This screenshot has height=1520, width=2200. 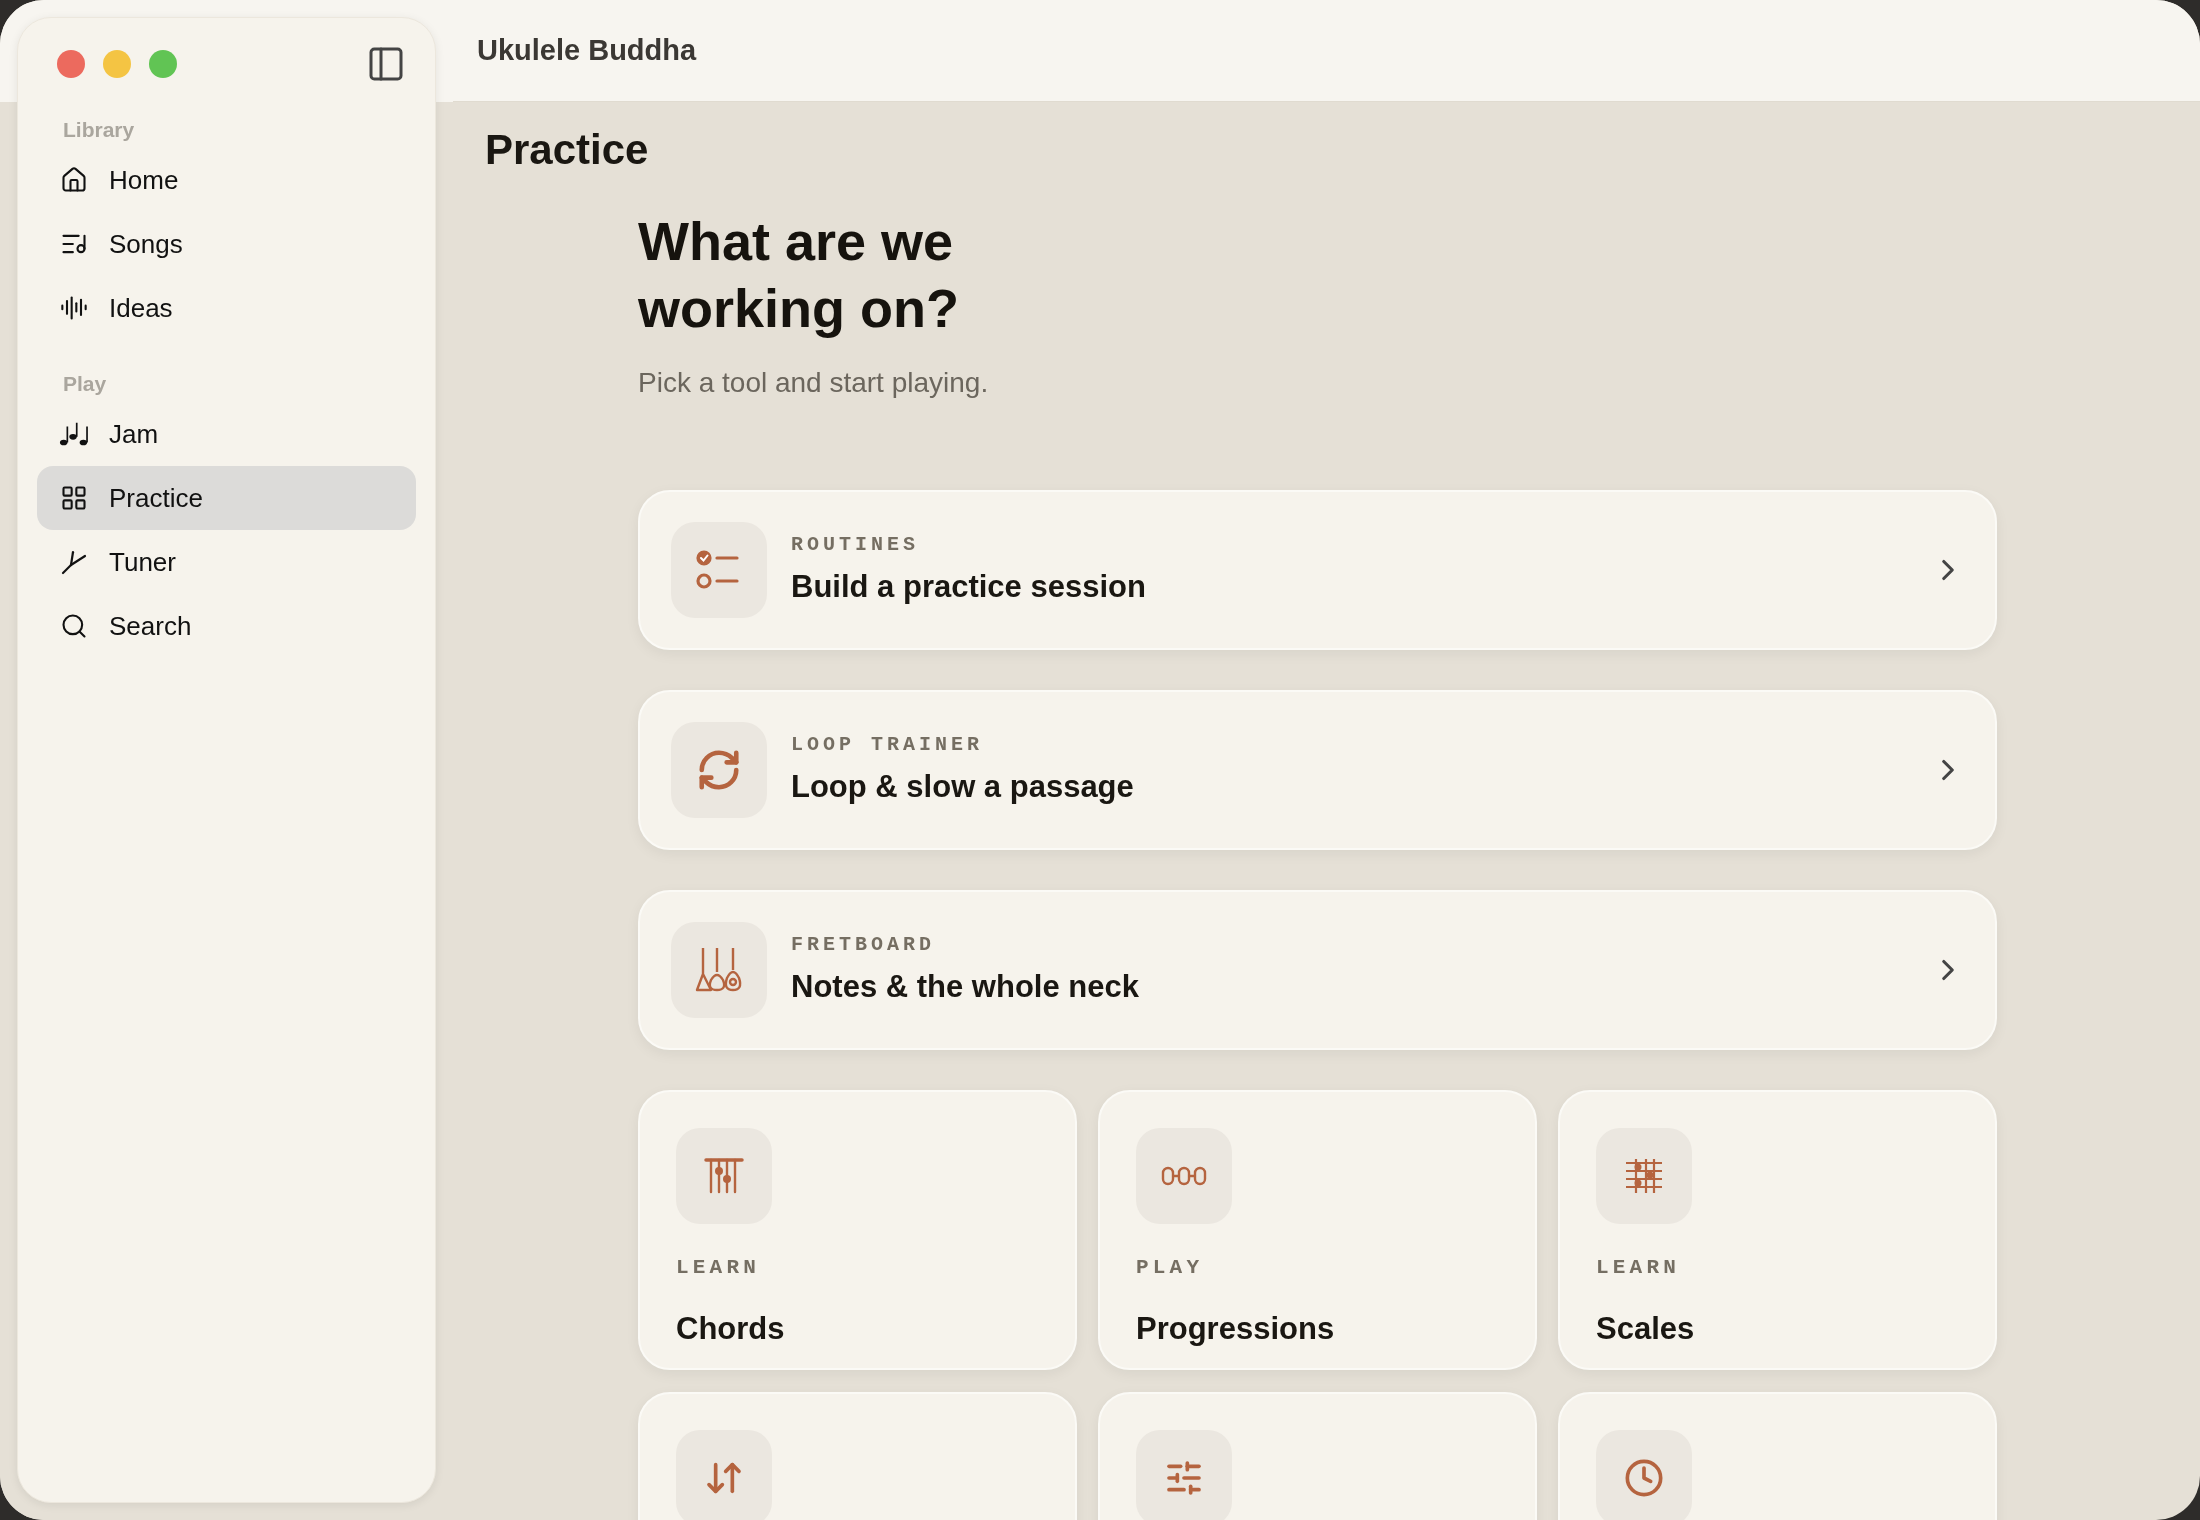 I want to click on sidebar-item-label: Jam, so click(x=134, y=434).